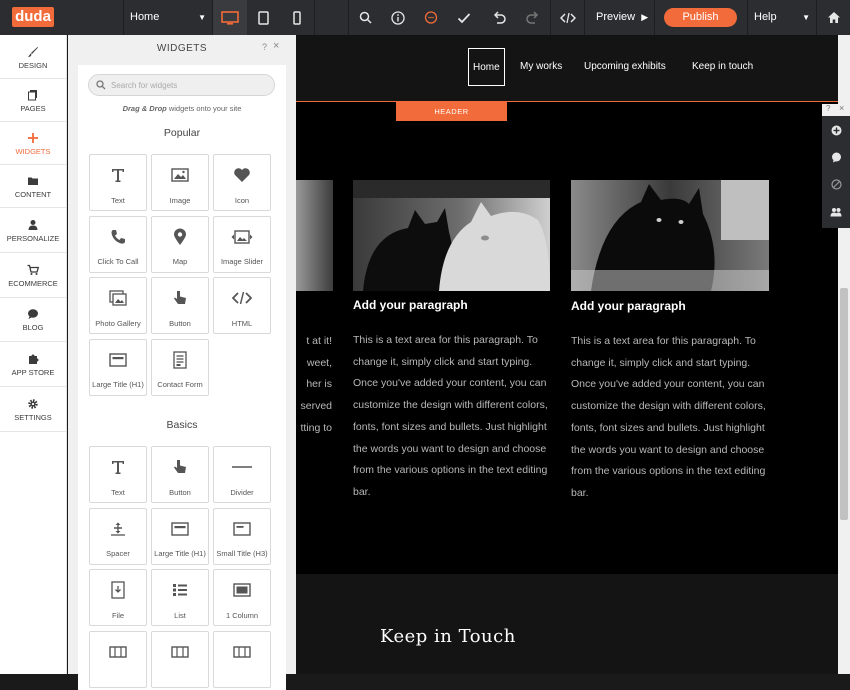 Image resolution: width=850 pixels, height=690 pixels. Describe the element at coordinates (242, 261) in the screenshot. I see `widget-label: Image Slider` at that location.